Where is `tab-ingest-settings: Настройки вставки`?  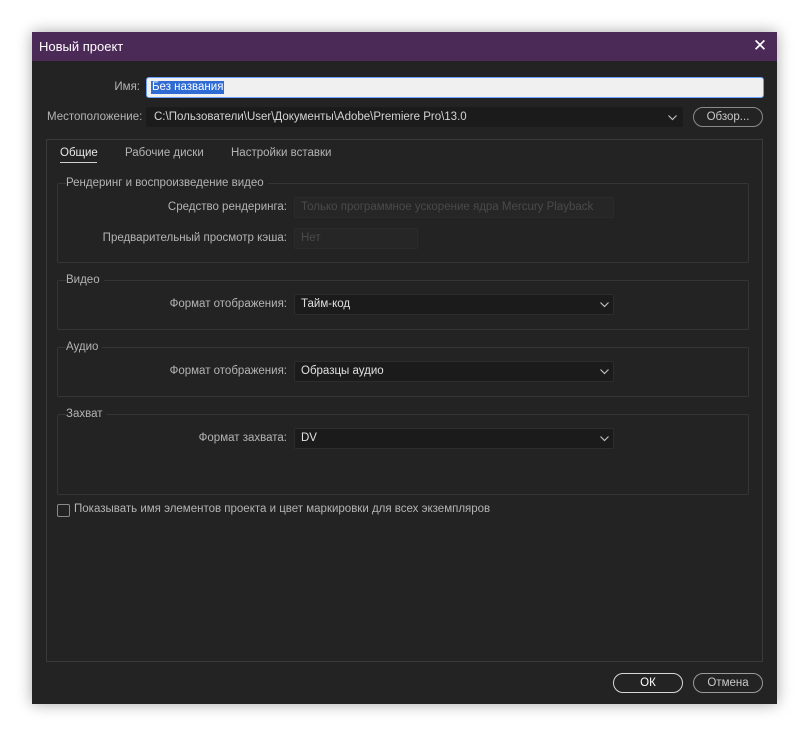 tab-ingest-settings: Настройки вставки is located at coordinates (281, 153).